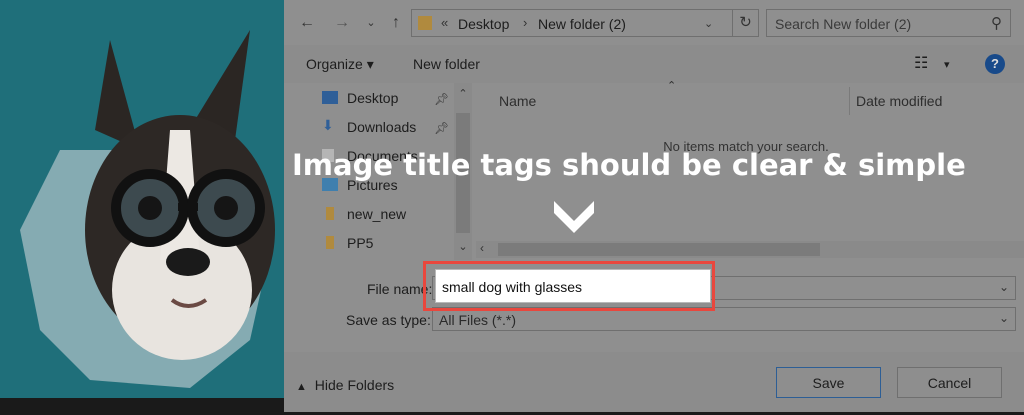 The width and height of the screenshot is (1024, 415). I want to click on column-date-modified: Date modified, so click(899, 101).